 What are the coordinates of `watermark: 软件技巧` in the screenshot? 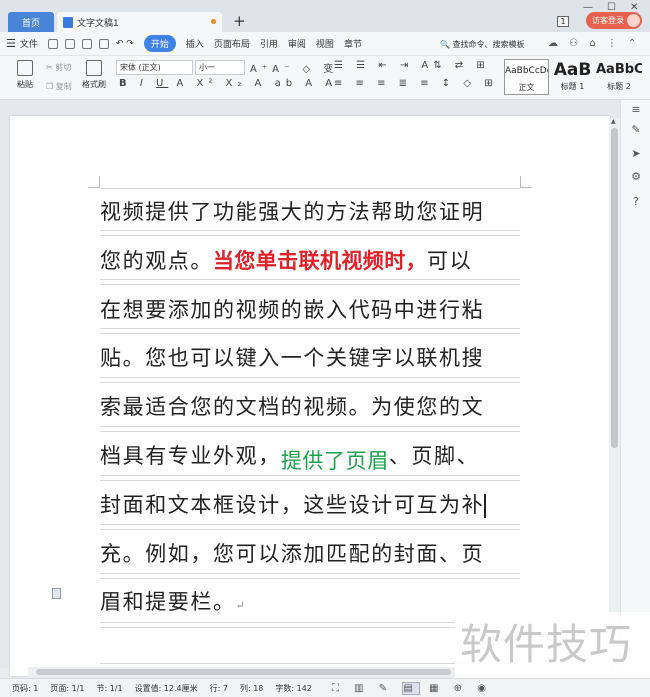 It's located at (552, 645).